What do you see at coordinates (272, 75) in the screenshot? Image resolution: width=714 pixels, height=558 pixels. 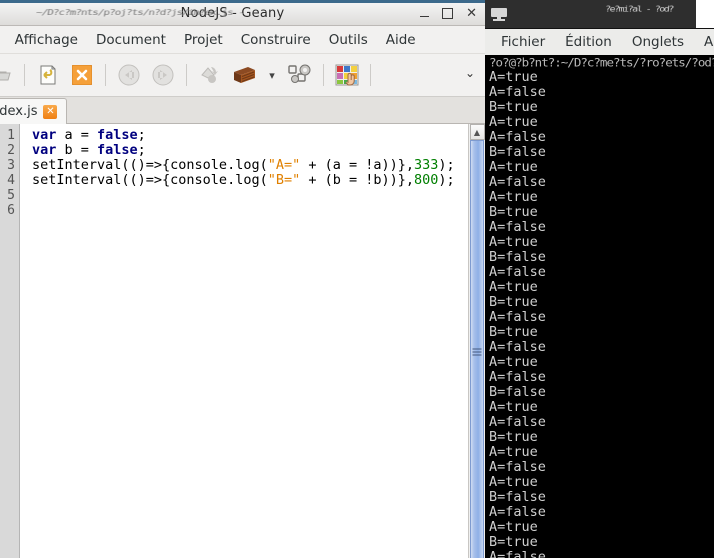 I see `build-dropdown-icon: ▾` at bounding box center [272, 75].